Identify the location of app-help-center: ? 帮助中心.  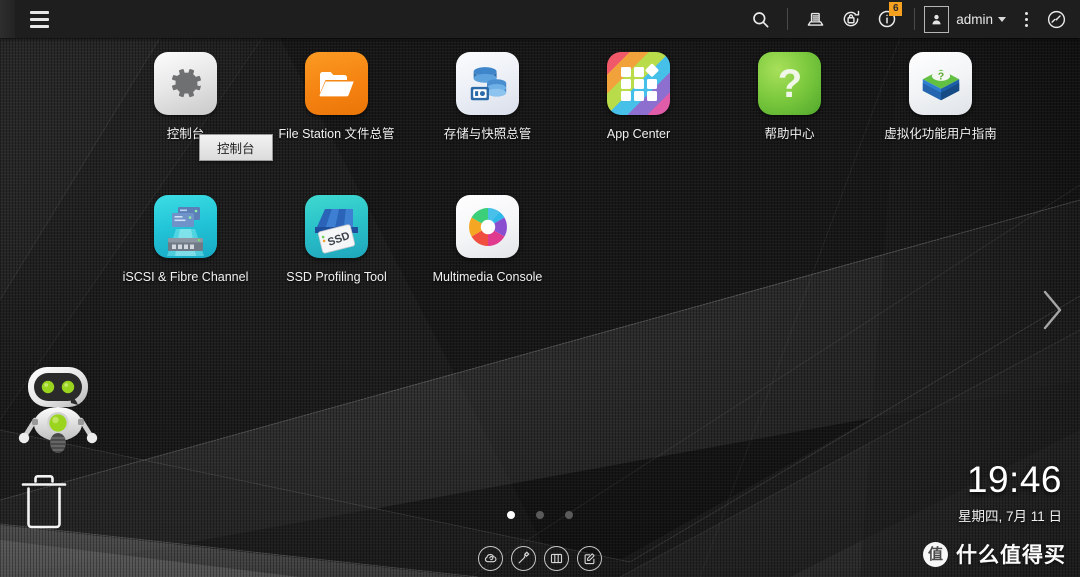
(789, 123).